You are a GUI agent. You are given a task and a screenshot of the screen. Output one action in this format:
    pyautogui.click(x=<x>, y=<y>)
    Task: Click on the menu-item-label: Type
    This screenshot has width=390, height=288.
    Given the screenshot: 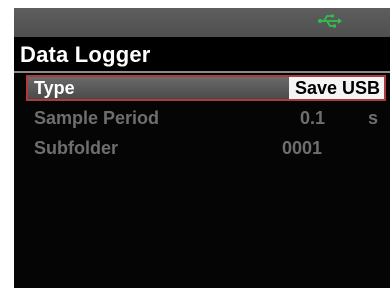 What is the action you would take?
    pyautogui.click(x=54, y=88)
    